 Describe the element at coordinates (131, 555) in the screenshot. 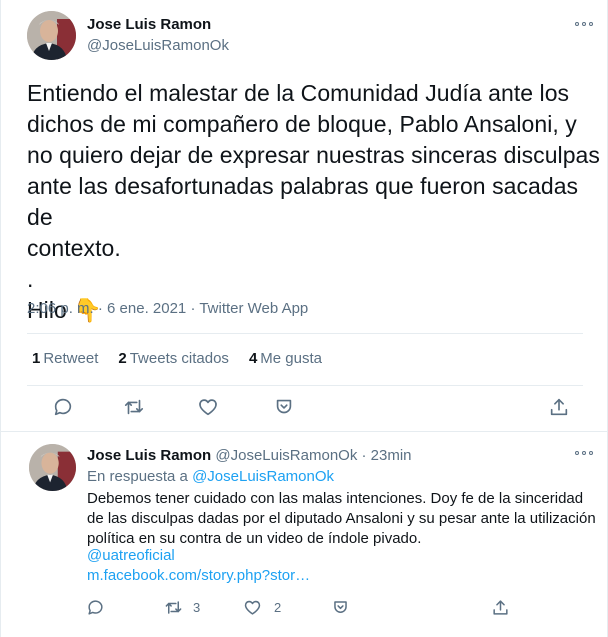

I see `mention-link: @uatreoficial` at that location.